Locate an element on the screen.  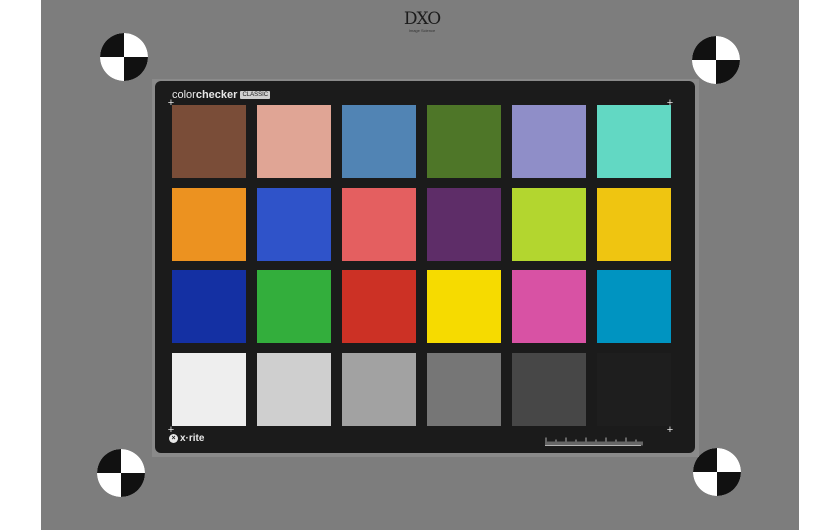
xrite-mark-icon: × is located at coordinates (173, 438).